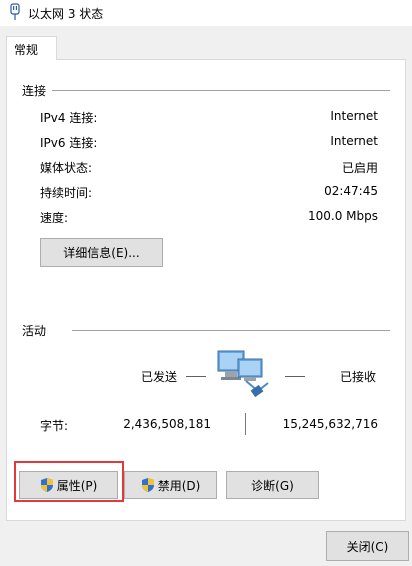 The image size is (412, 566). Describe the element at coordinates (66, 168) in the screenshot. I see `media-state-label: 媒体状态:` at that location.